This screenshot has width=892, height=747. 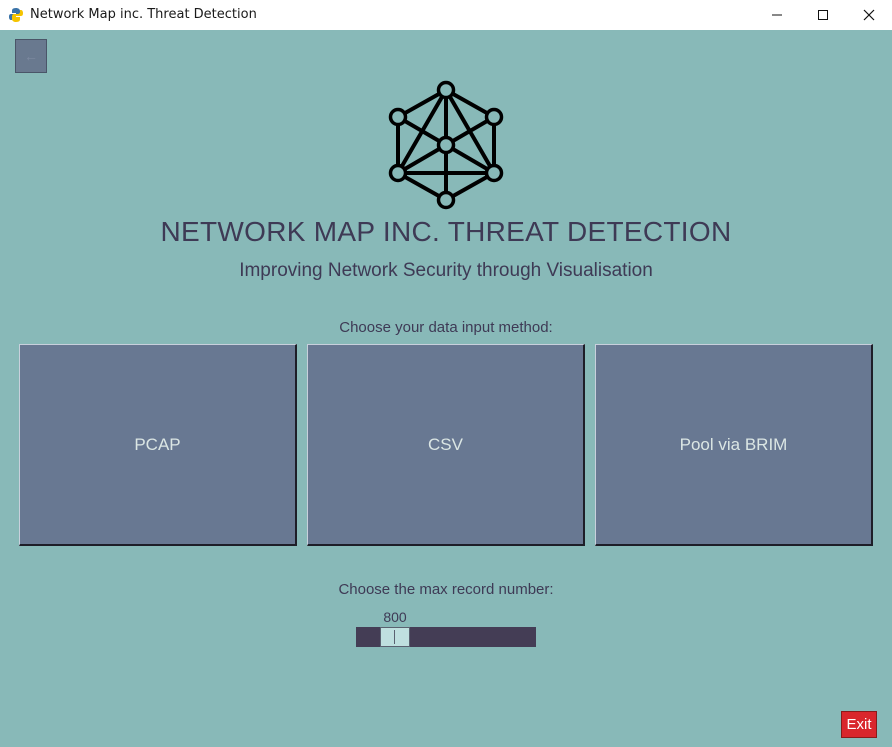 What do you see at coordinates (446, 327) in the screenshot?
I see `input-method-label: Choose your data input method:` at bounding box center [446, 327].